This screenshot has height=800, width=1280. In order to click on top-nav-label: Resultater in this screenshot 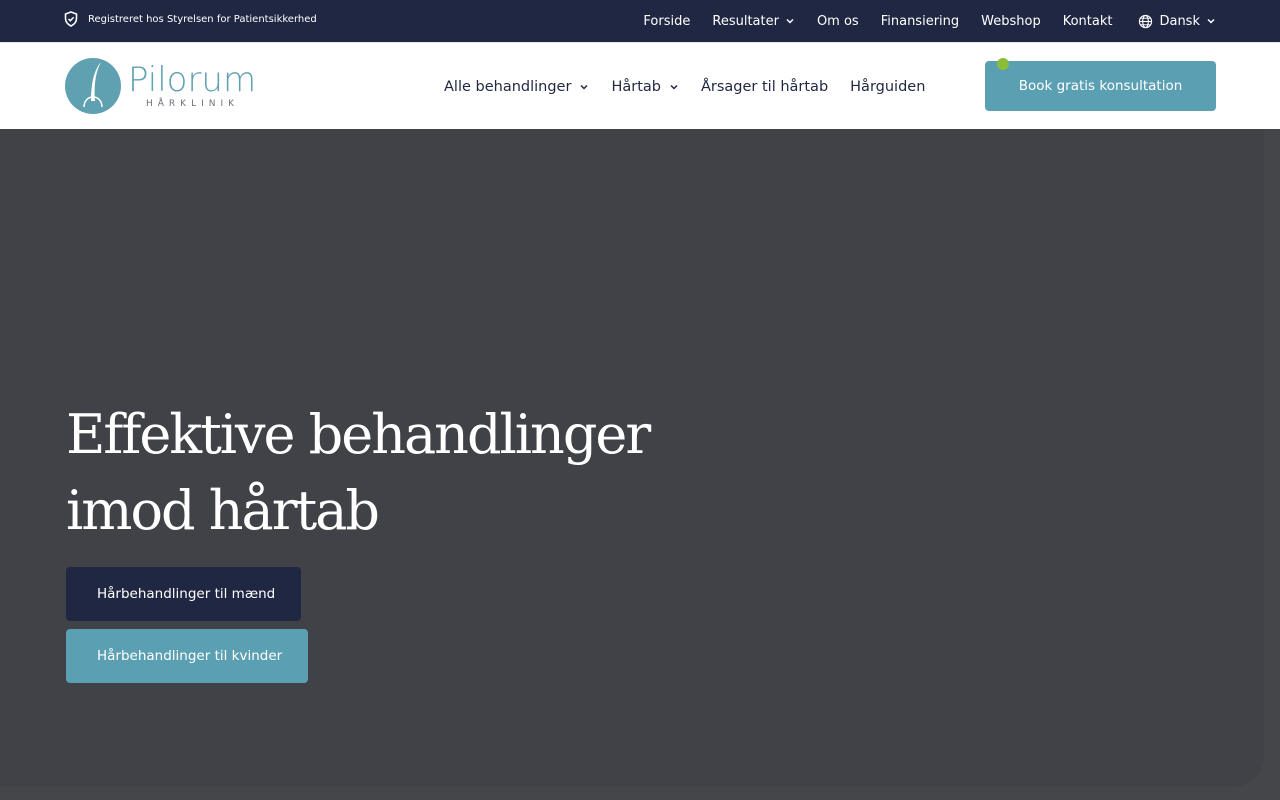, I will do `click(745, 21)`.